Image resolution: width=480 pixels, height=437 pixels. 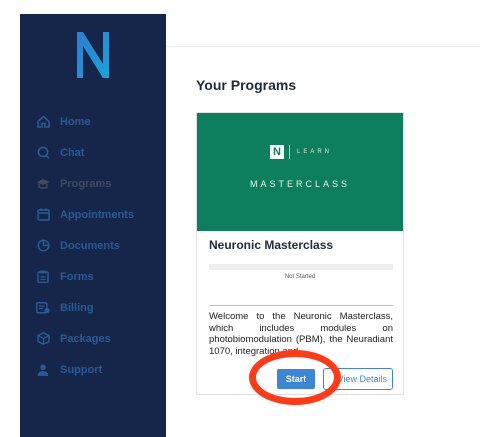 What do you see at coordinates (101, 152) in the screenshot?
I see `sidebar-item-chat: Chat` at bounding box center [101, 152].